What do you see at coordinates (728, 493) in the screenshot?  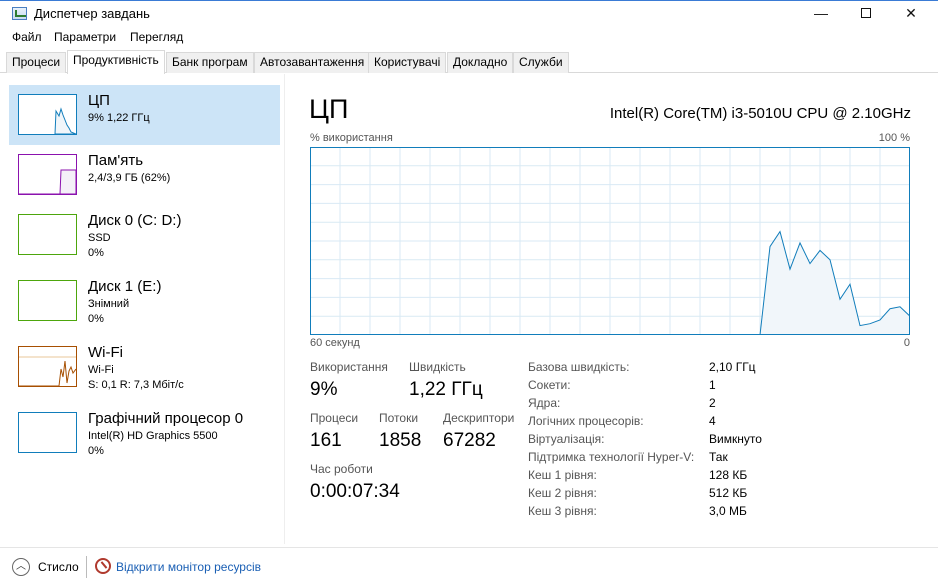 I see `spec-value: 512 КБ` at bounding box center [728, 493].